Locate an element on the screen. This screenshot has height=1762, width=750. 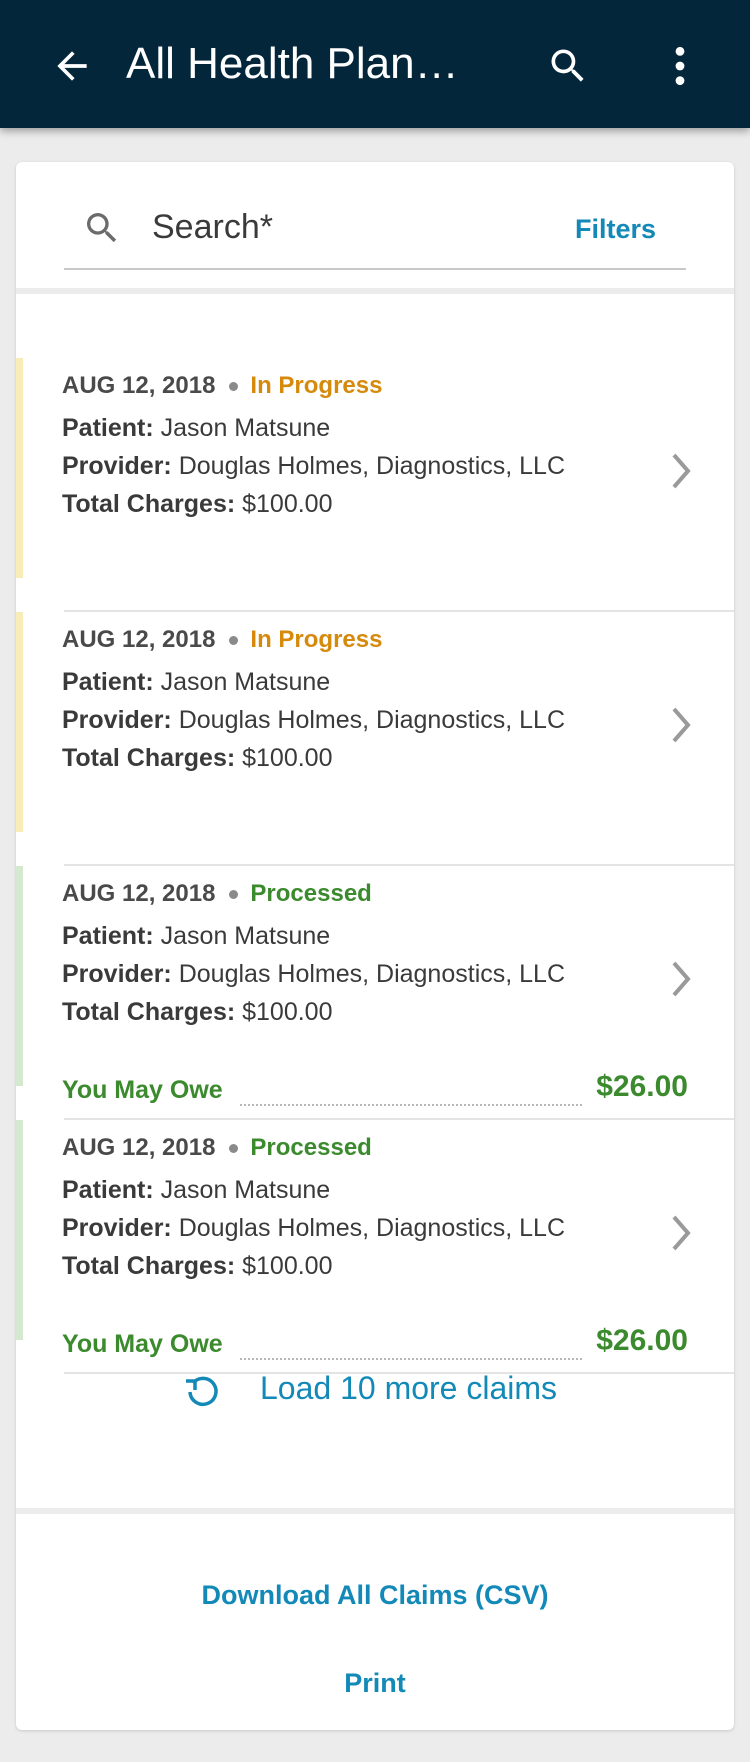
filters-button: Filters is located at coordinates (615, 229).